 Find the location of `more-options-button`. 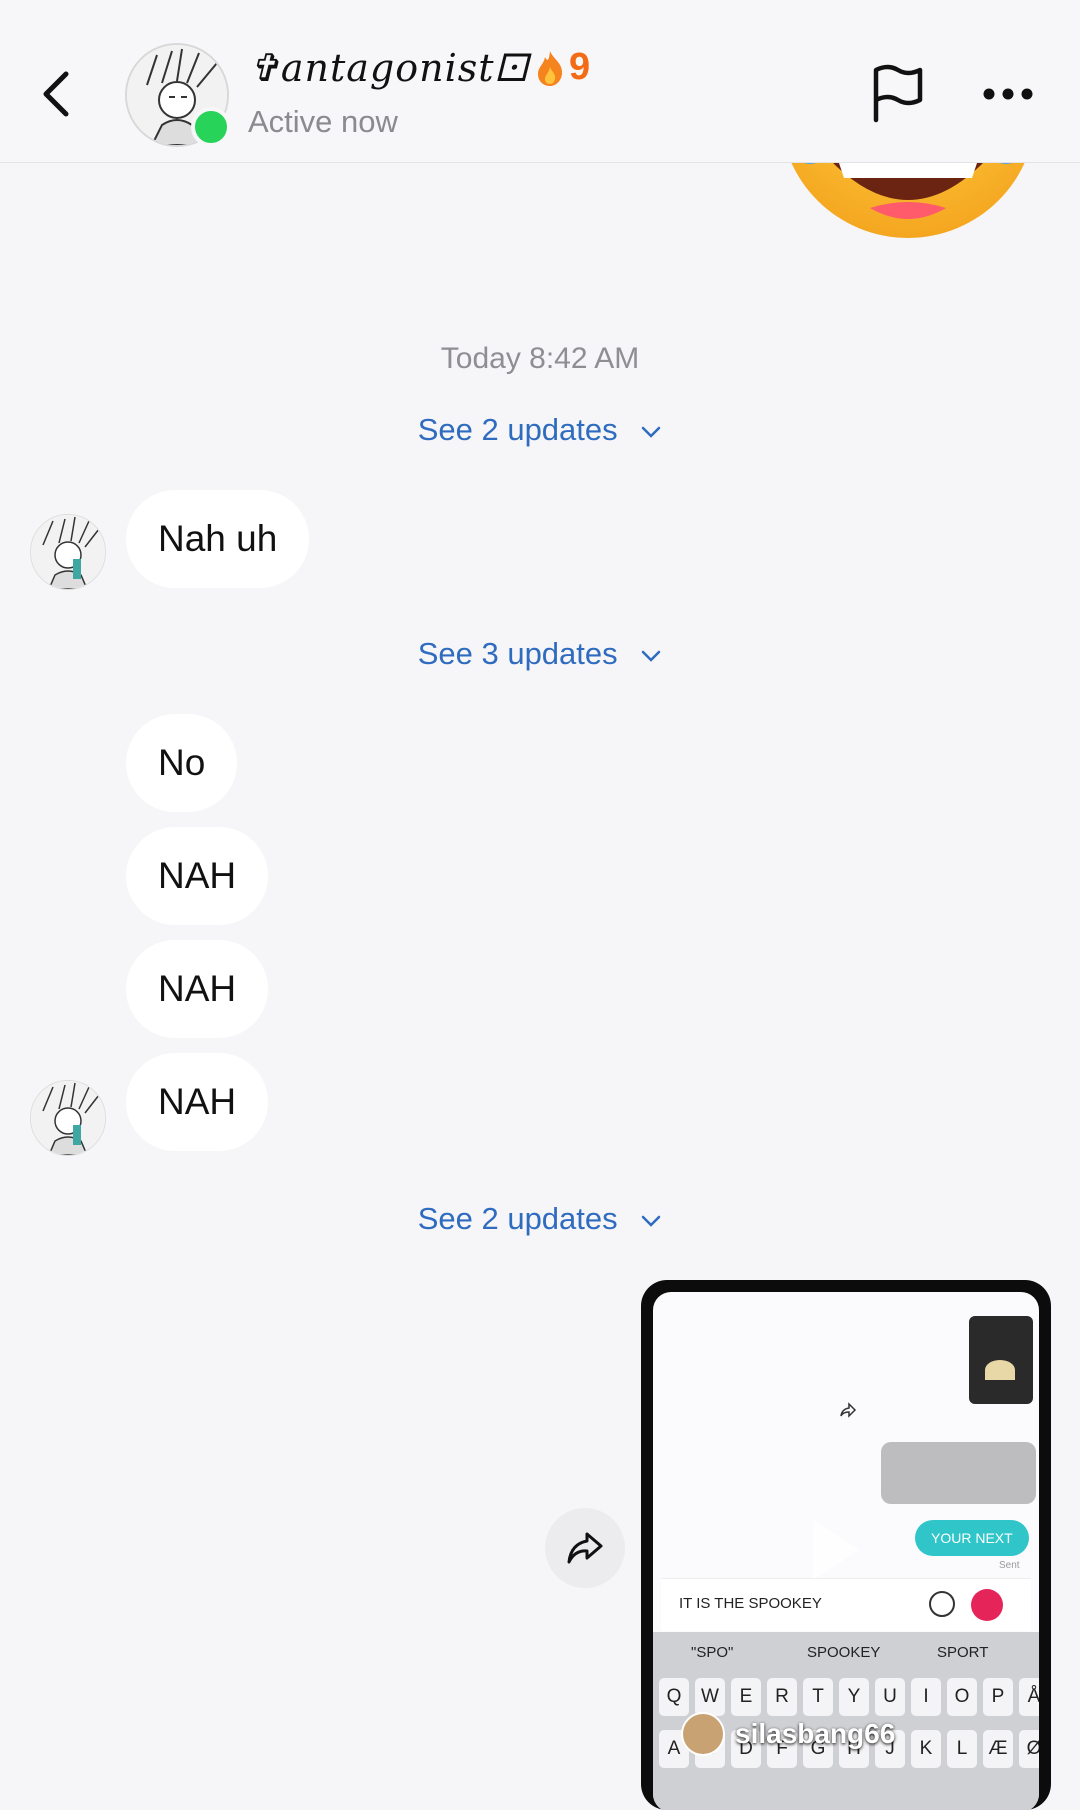

more-options-button is located at coordinates (1008, 94).